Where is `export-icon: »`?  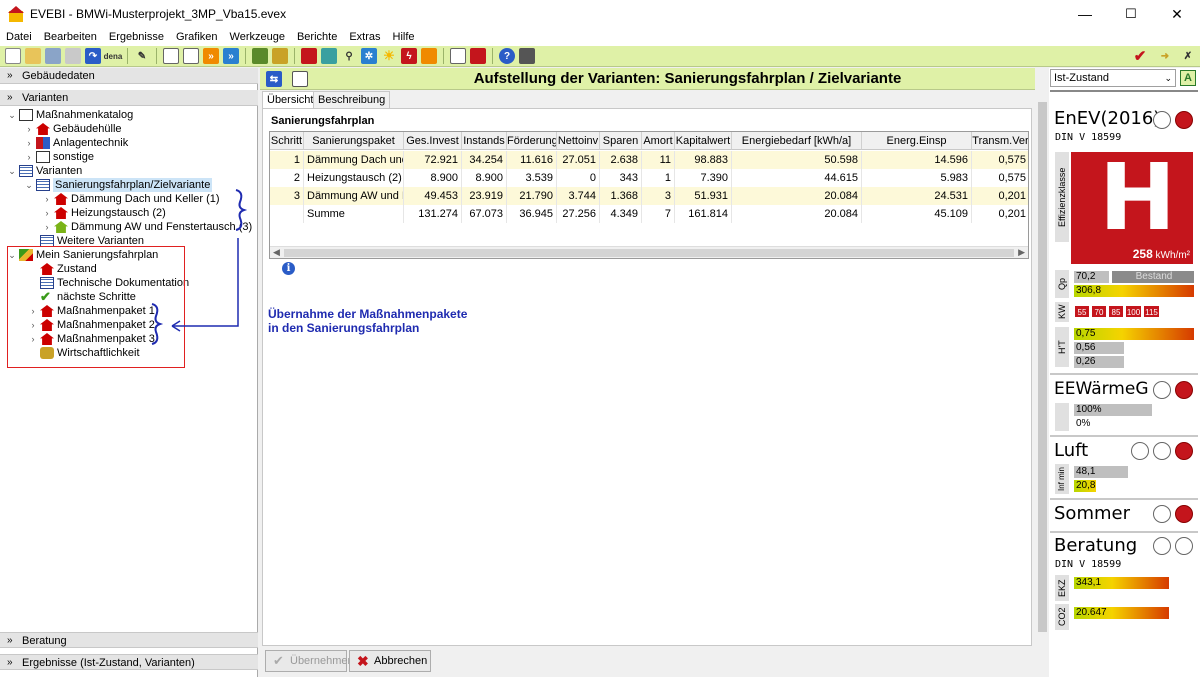
export-icon: » is located at coordinates (211, 56).